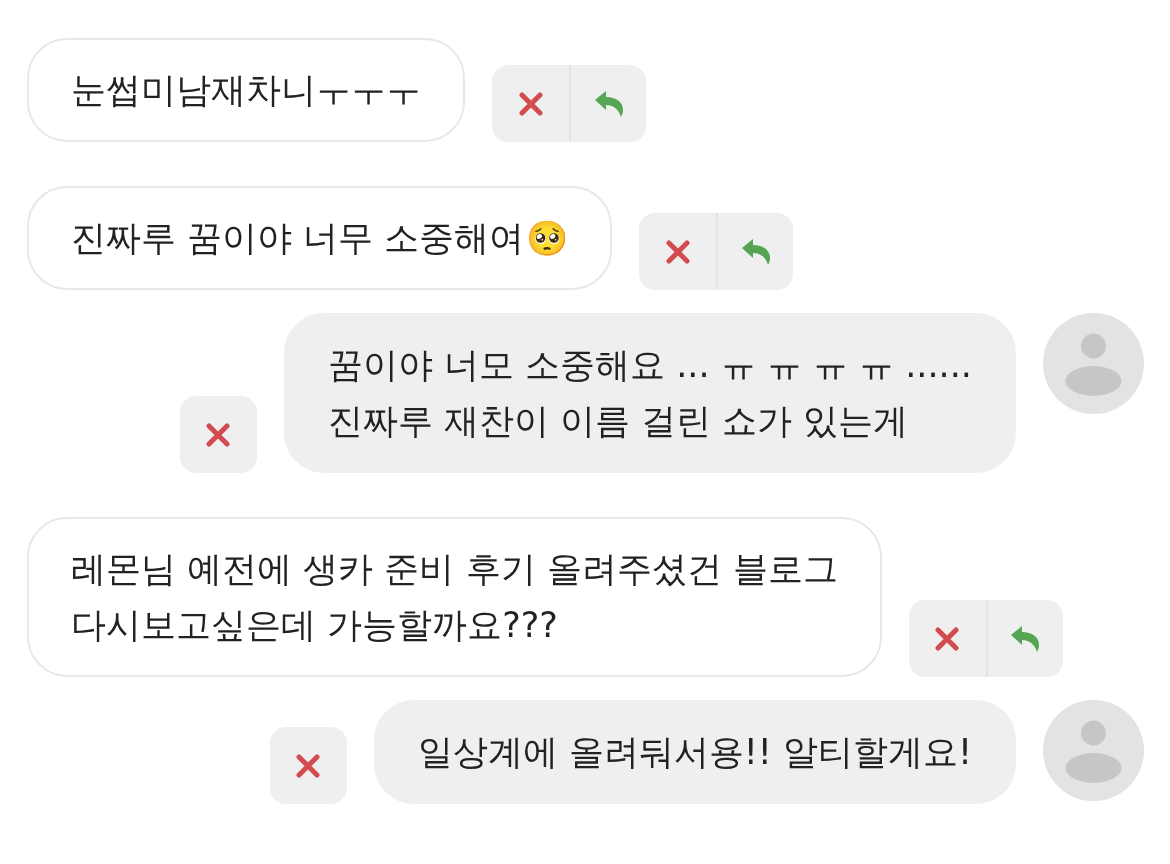 The width and height of the screenshot is (1170, 864). What do you see at coordinates (246, 90) in the screenshot?
I see `message-text: 눈썹미남재차니ㅜㅜㅜ` at bounding box center [246, 90].